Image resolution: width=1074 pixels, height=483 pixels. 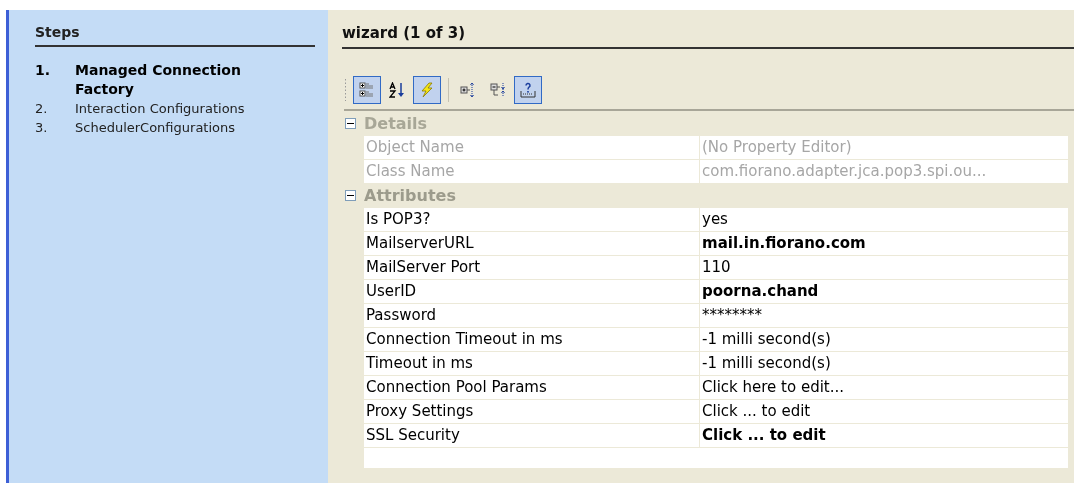 What do you see at coordinates (708, 35) in the screenshot?
I see `wizard-title: wizard (1 of 3)` at bounding box center [708, 35].